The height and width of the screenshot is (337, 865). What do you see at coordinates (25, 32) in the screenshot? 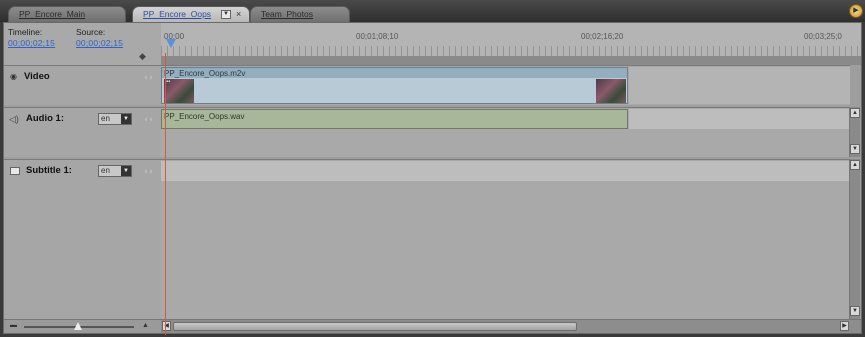
I see `timeline-label: Timeline:` at bounding box center [25, 32].